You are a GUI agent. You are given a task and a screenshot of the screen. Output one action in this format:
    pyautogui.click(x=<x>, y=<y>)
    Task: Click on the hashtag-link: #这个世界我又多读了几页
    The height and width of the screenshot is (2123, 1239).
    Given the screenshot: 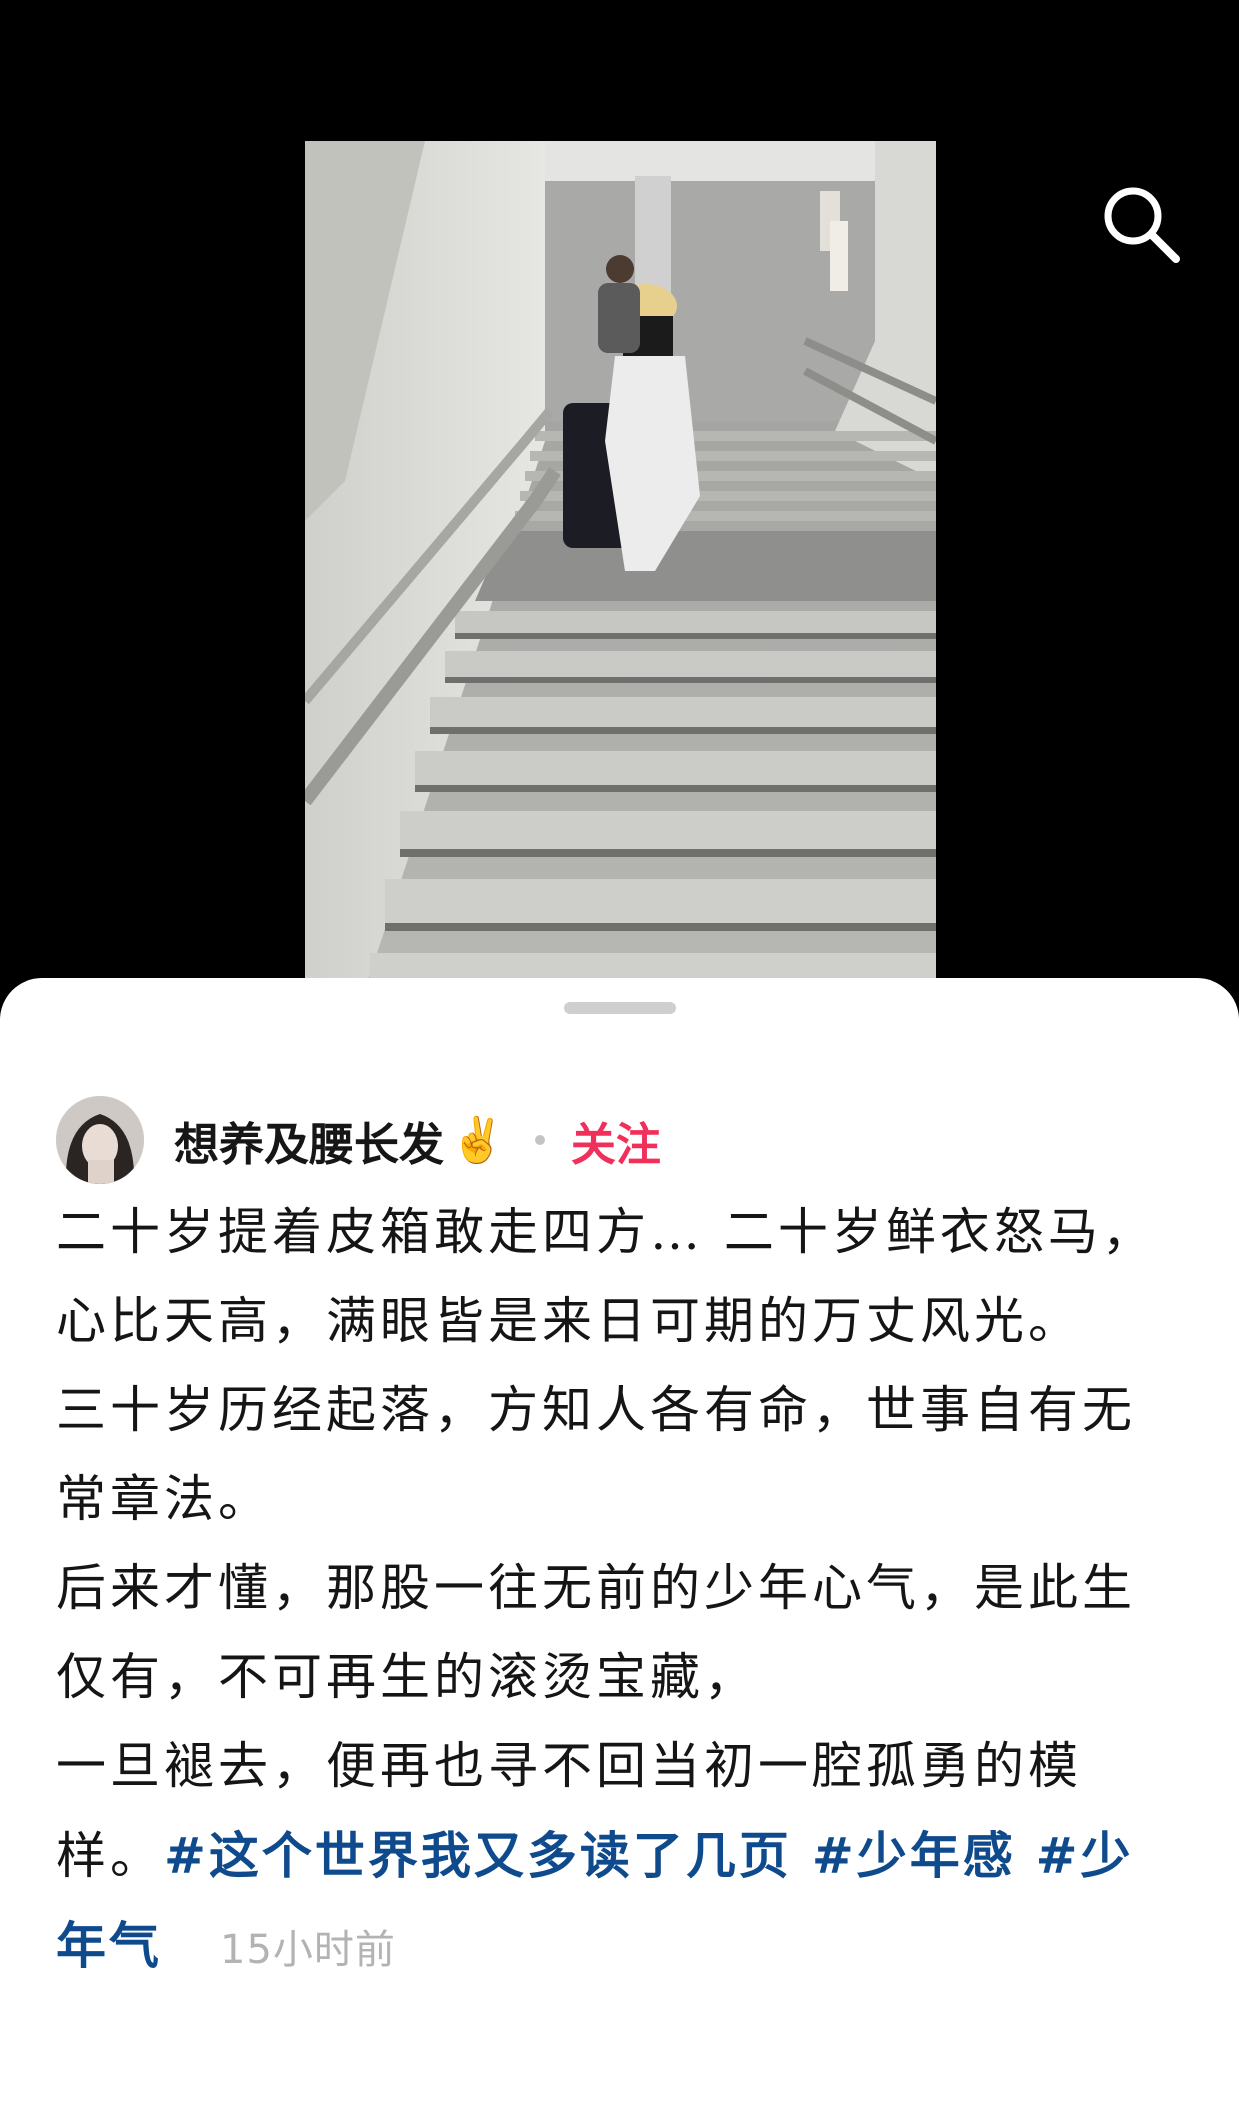 What is the action you would take?
    pyautogui.click(x=478, y=1855)
    